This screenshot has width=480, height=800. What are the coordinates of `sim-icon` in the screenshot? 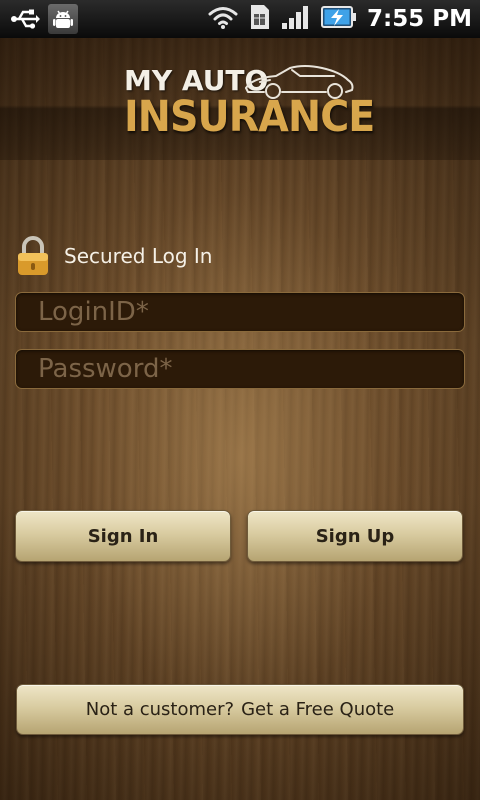 It's located at (260, 19).